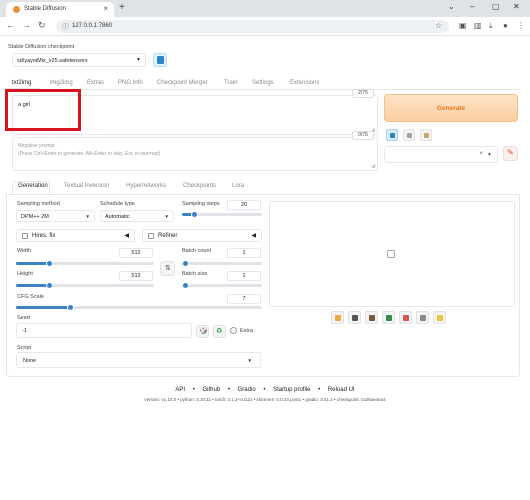  Describe the element at coordinates (439, 317) in the screenshot. I see `sparkle-button` at that location.